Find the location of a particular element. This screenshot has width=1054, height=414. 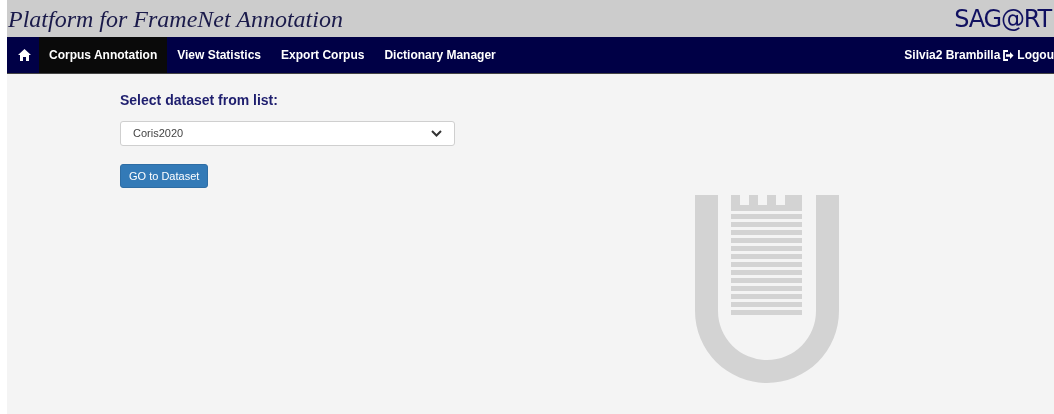

site-title: Platform for FrameNet Annotation is located at coordinates (175, 18).